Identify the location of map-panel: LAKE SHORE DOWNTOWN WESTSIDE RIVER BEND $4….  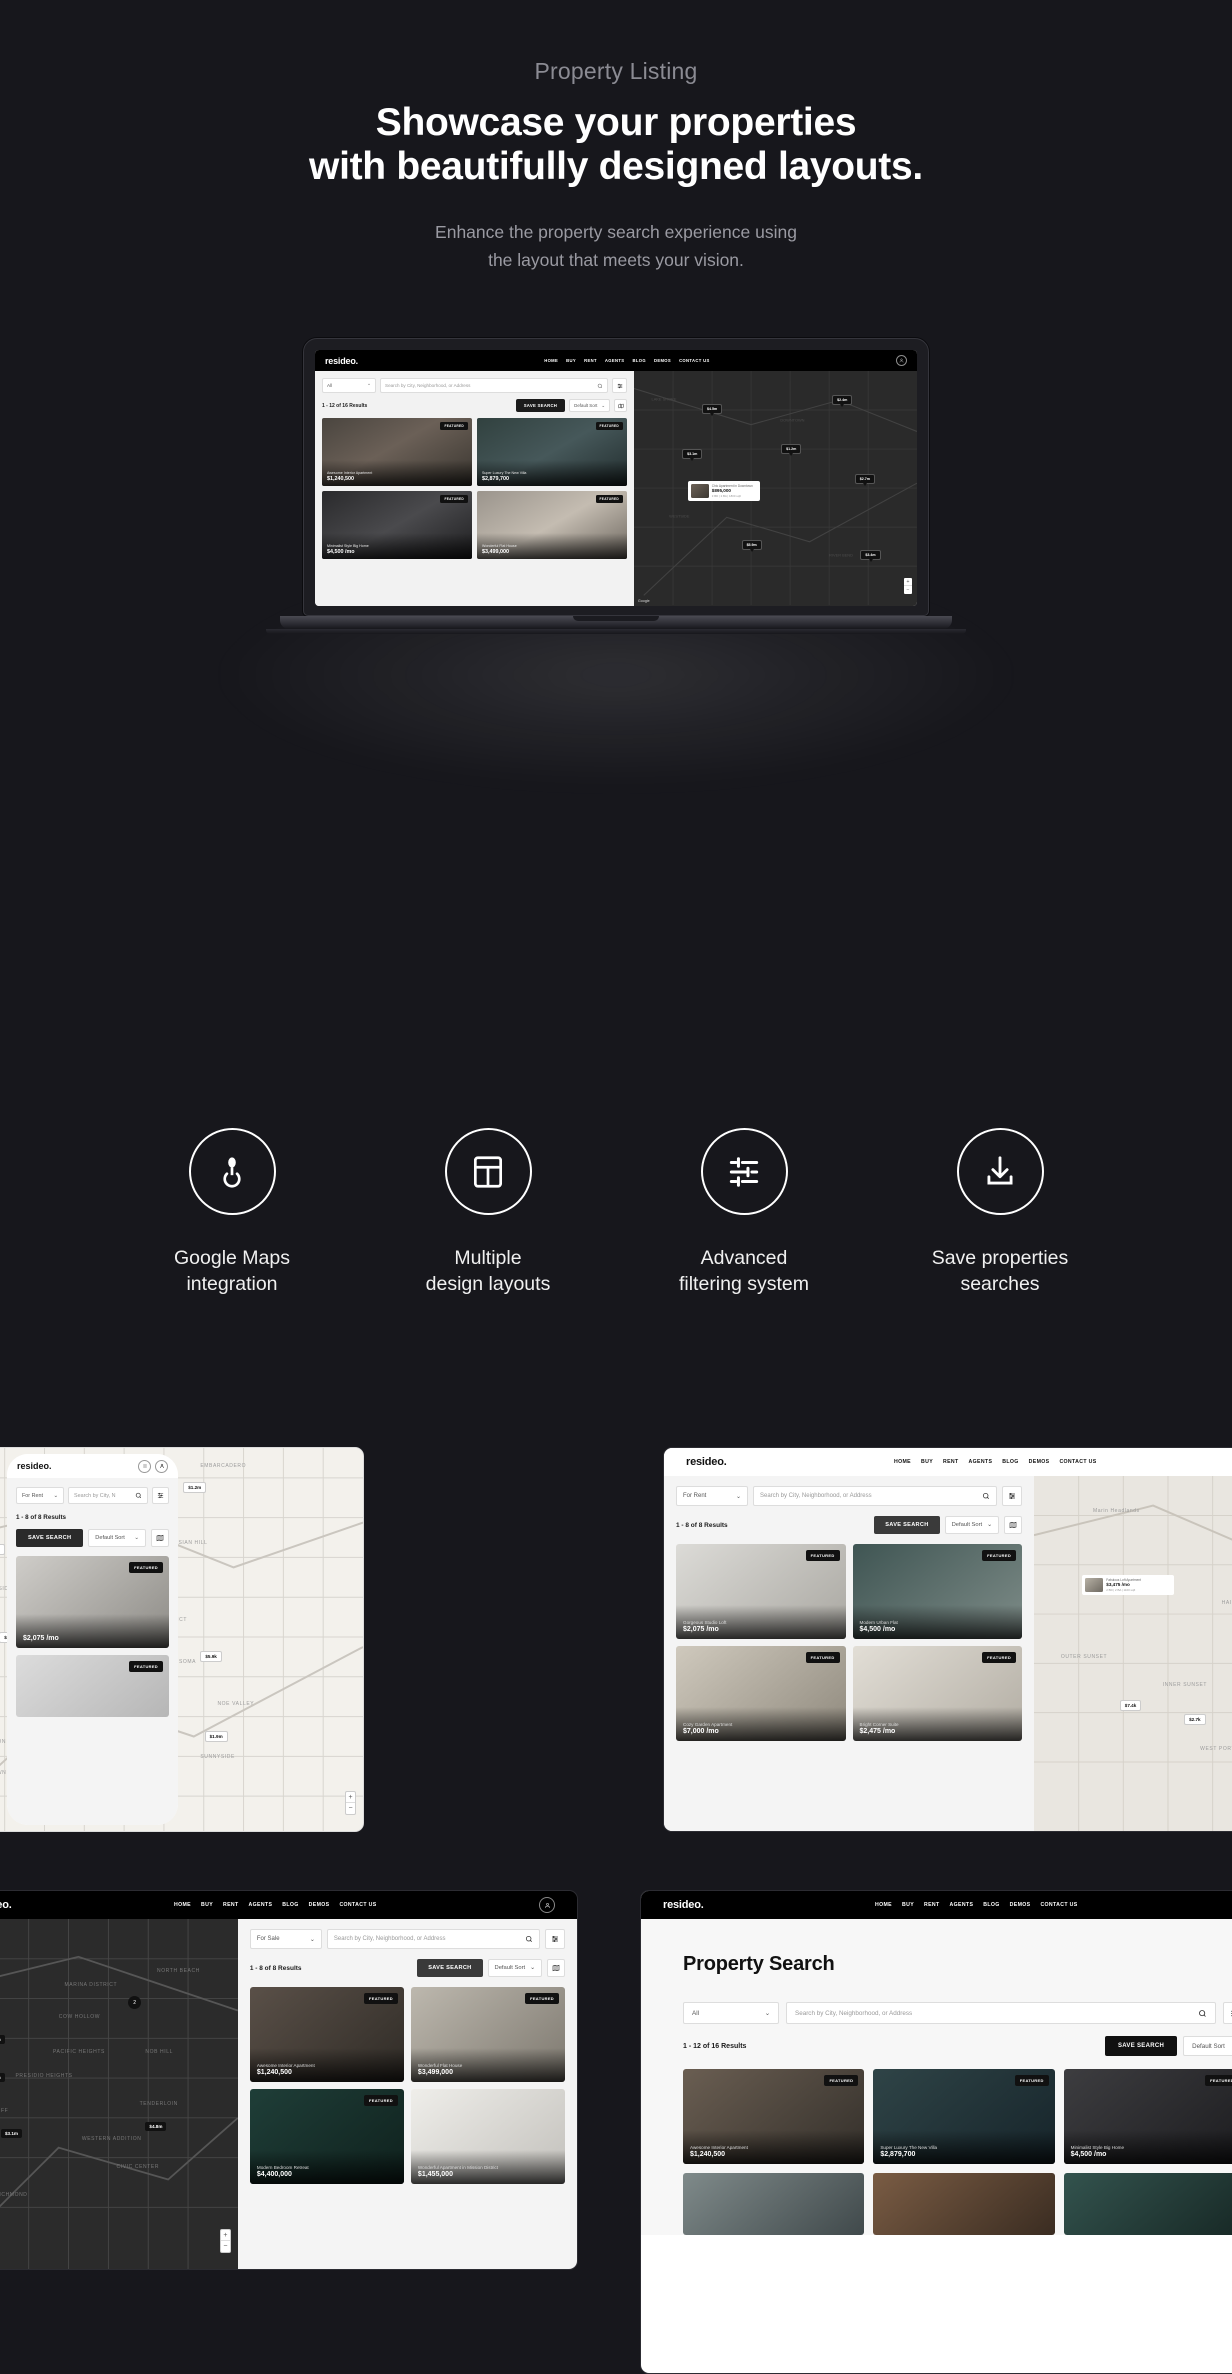
(775, 488).